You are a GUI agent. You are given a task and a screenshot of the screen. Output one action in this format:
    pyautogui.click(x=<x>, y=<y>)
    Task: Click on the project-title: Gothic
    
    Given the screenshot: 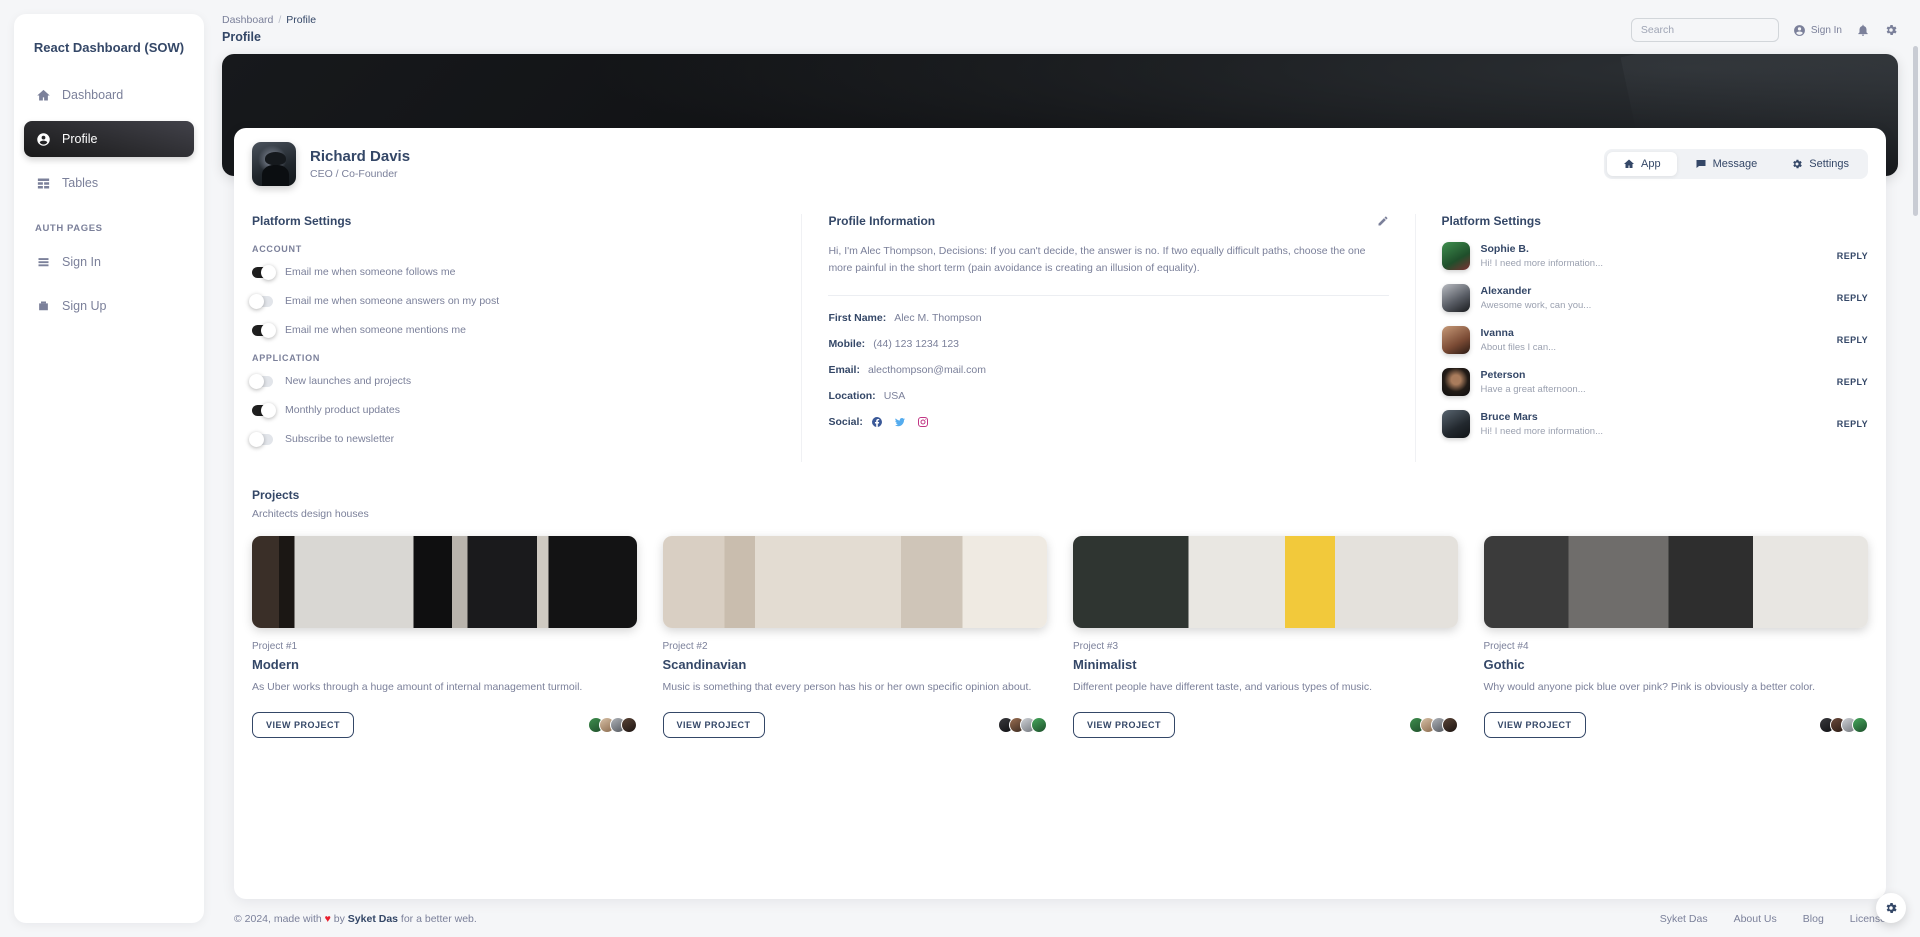 What is the action you would take?
    pyautogui.click(x=1504, y=664)
    